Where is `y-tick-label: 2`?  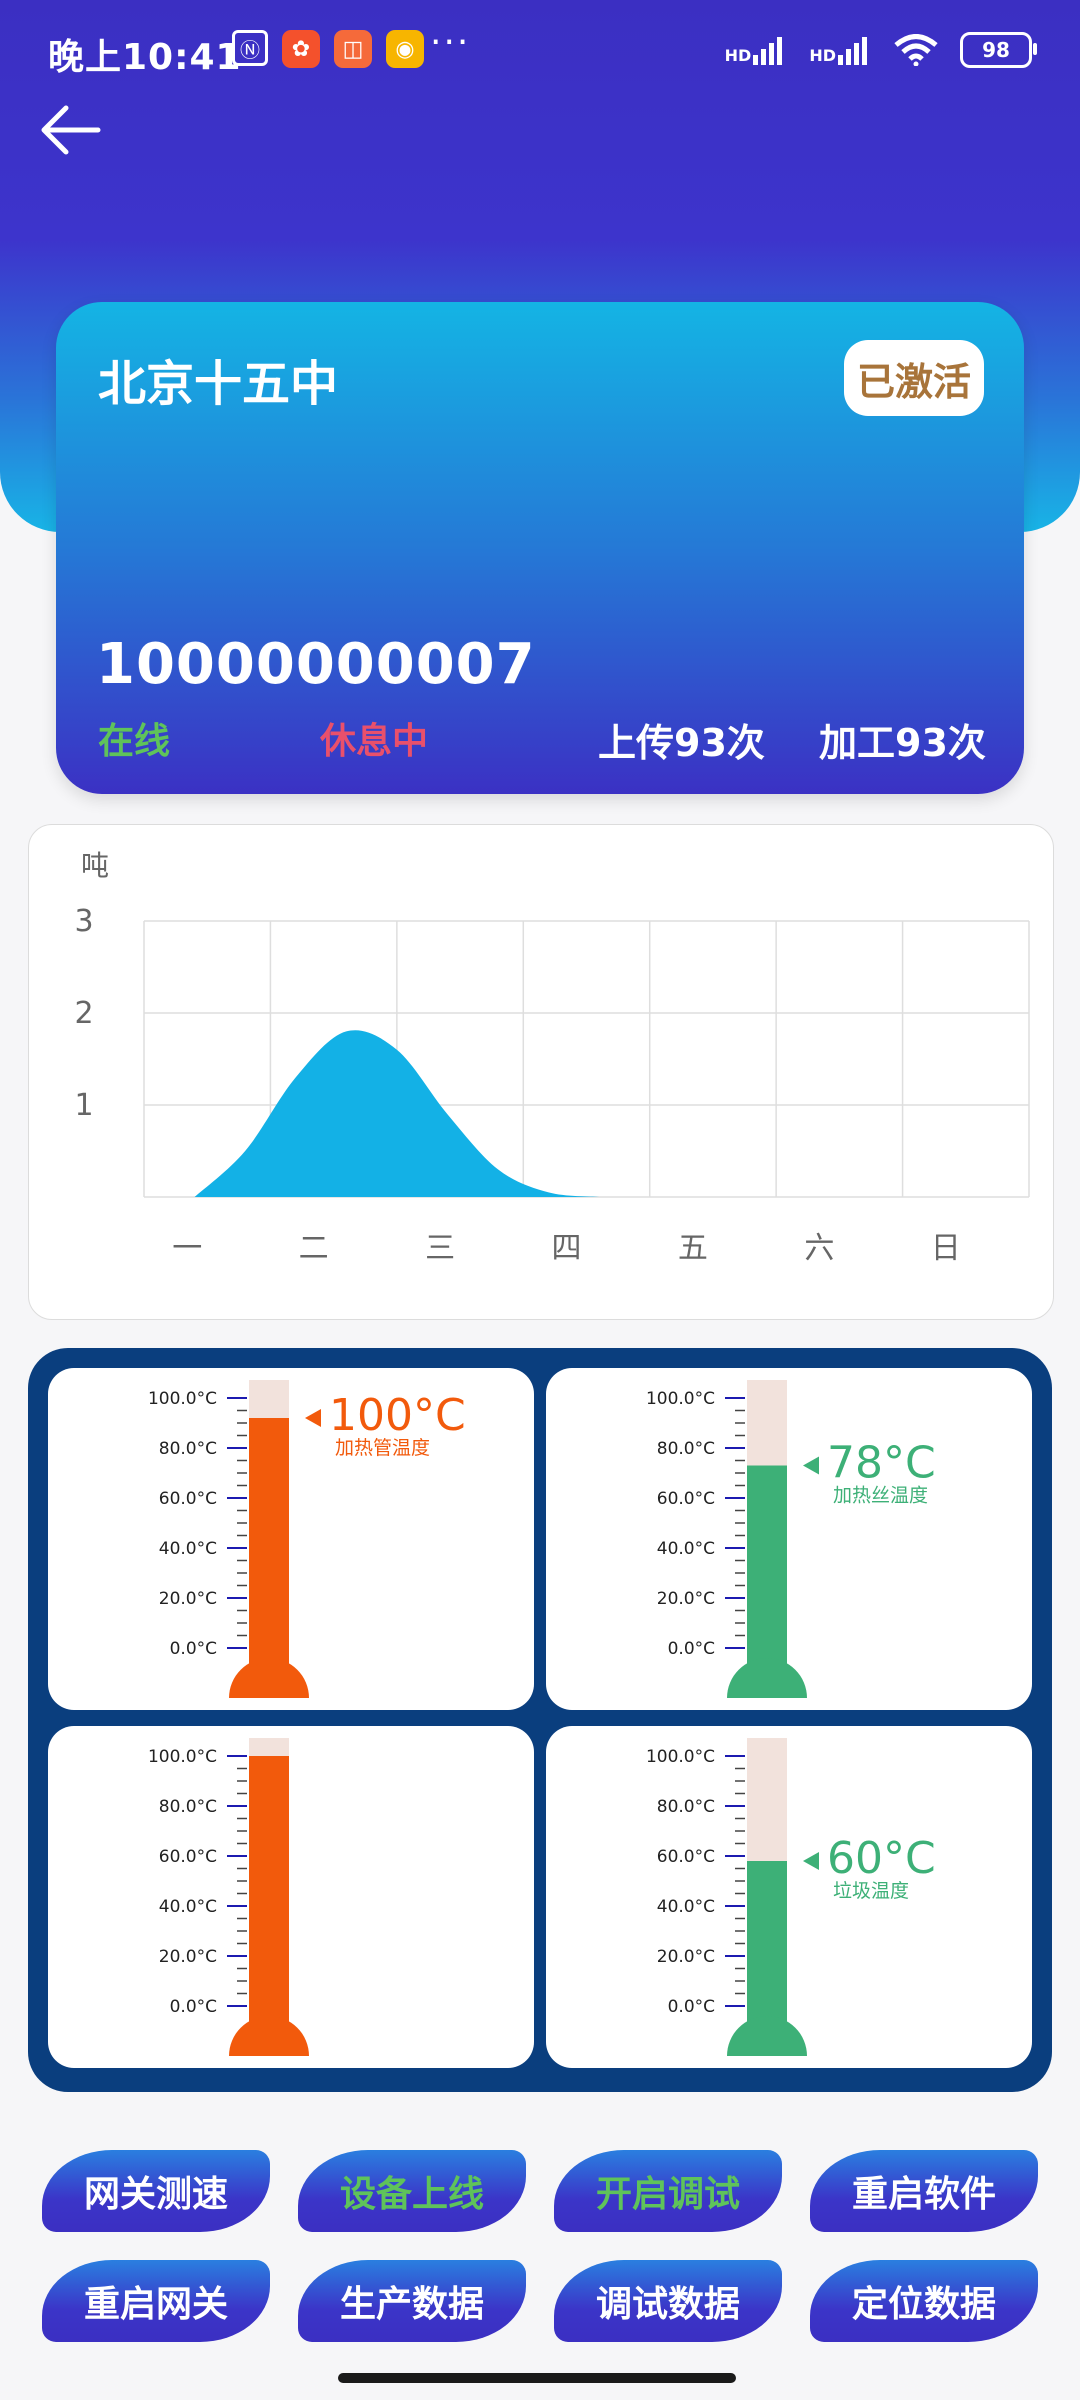
y-tick-label: 2 is located at coordinates (83, 1013).